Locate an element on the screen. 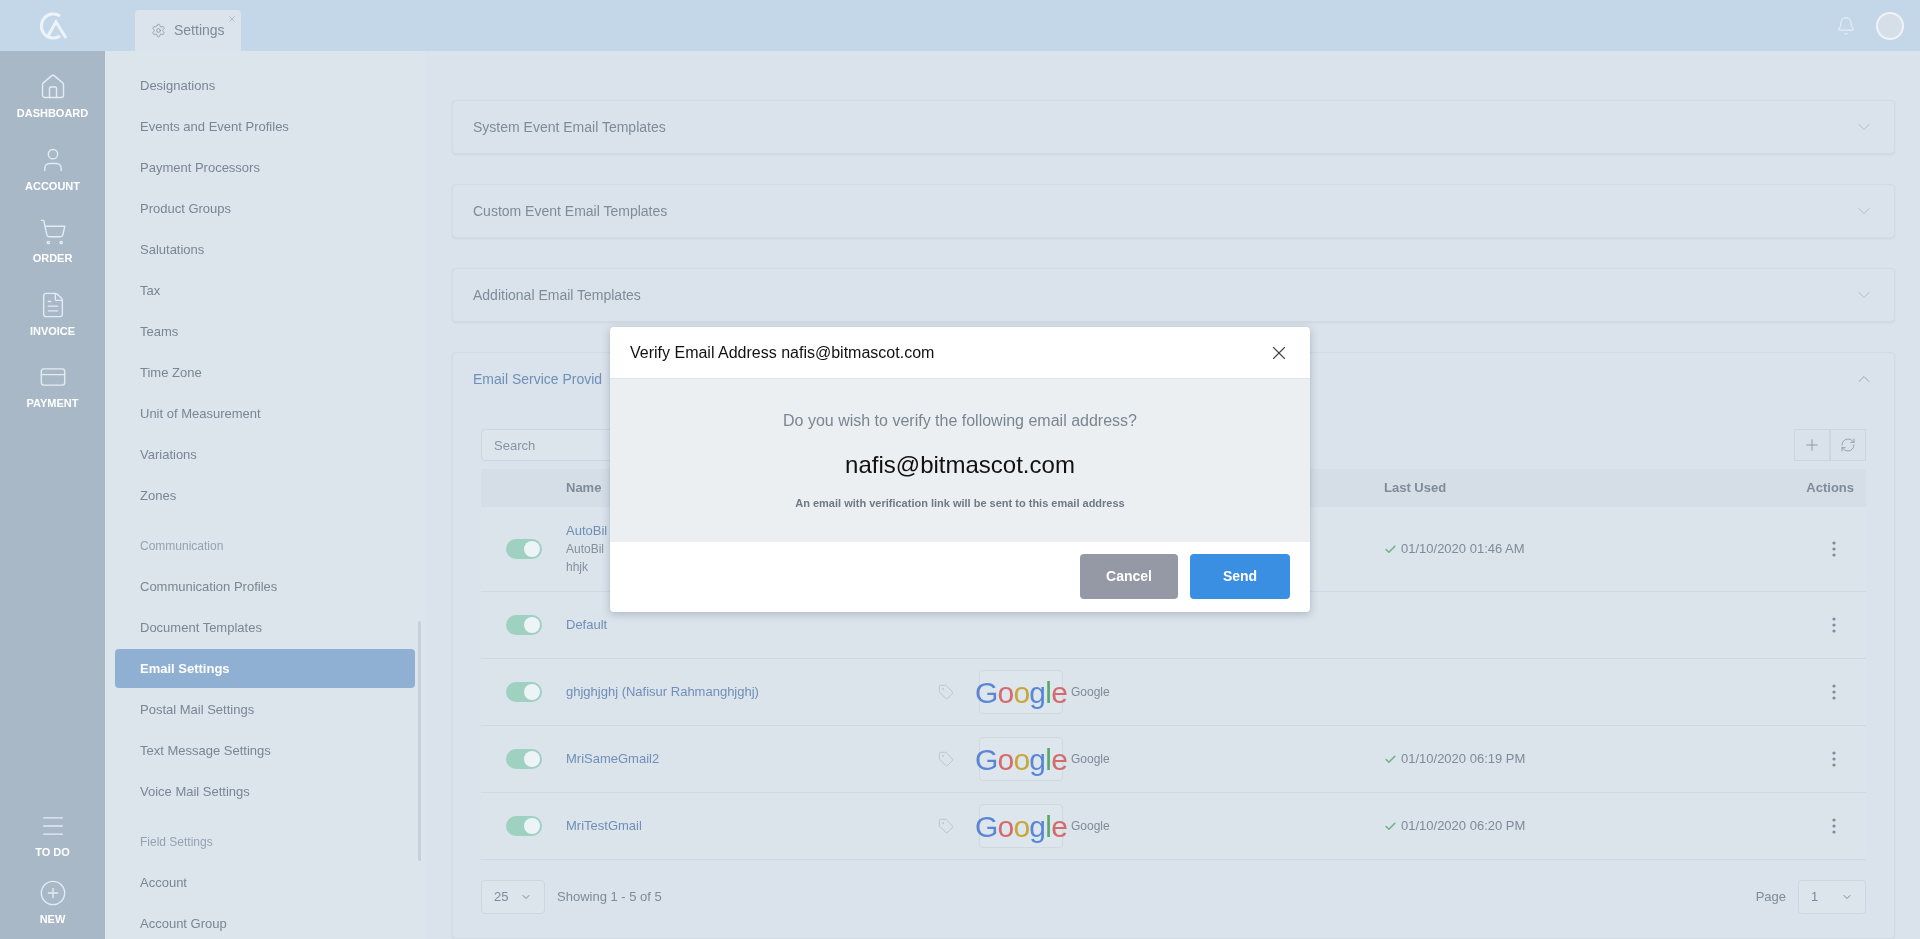 The height and width of the screenshot is (939, 1920). column-header: Name is located at coordinates (584, 488).